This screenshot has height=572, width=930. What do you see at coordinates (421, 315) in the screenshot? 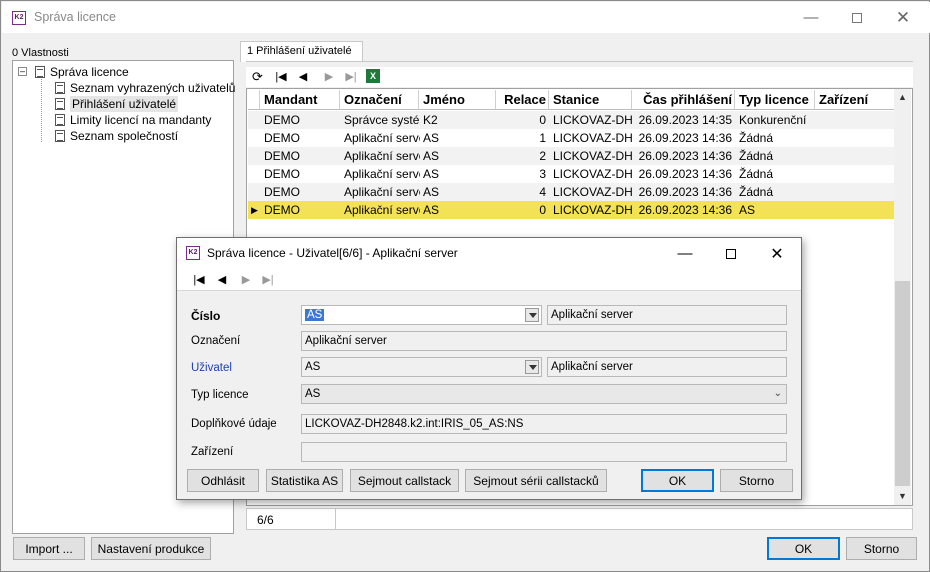
I see `cislo-dropdown: AS` at bounding box center [421, 315].